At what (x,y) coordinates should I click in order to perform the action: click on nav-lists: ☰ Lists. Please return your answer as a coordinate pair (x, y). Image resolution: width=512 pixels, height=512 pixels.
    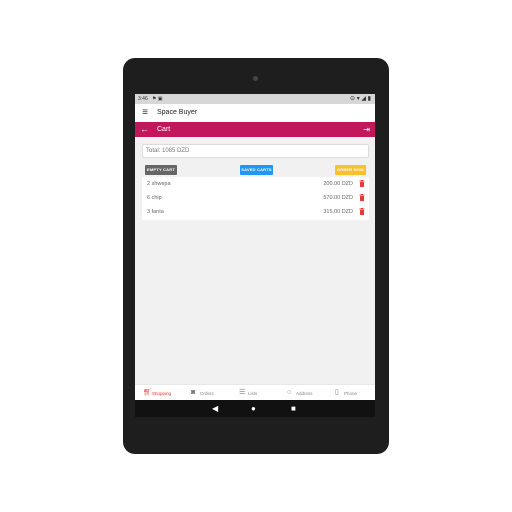
    Looking at the image, I should click on (255, 393).